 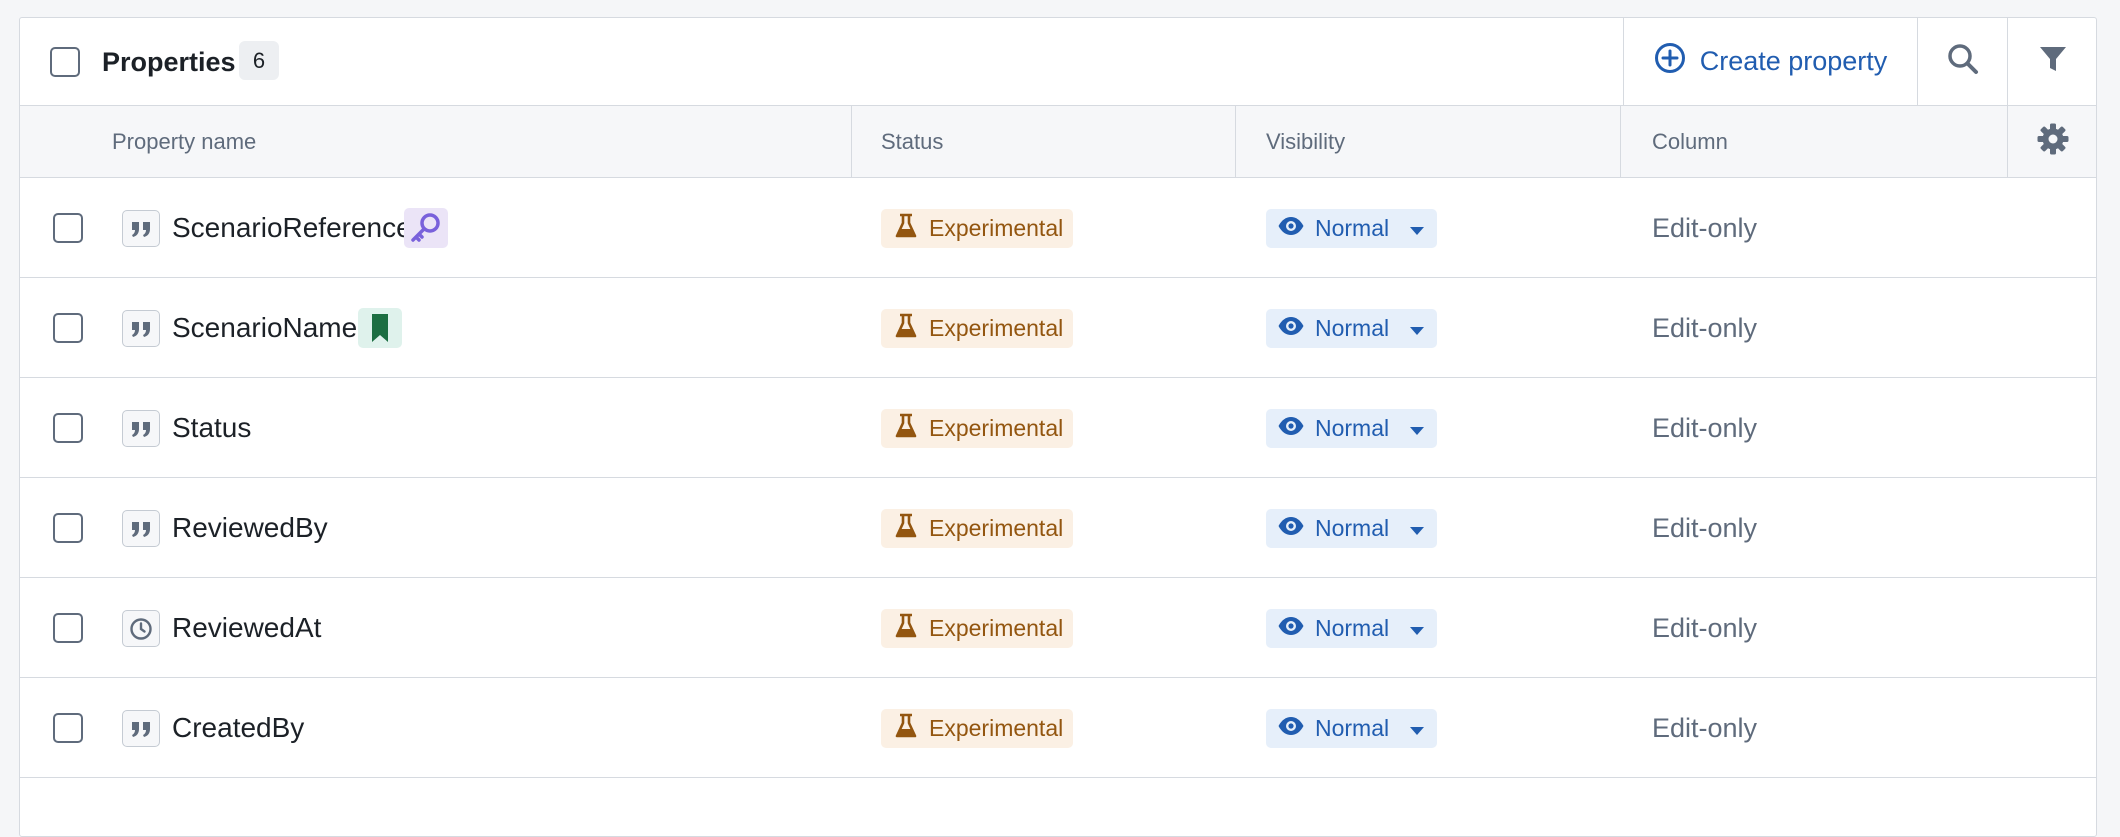 What do you see at coordinates (1793, 61) in the screenshot?
I see `create-property-label: Create property` at bounding box center [1793, 61].